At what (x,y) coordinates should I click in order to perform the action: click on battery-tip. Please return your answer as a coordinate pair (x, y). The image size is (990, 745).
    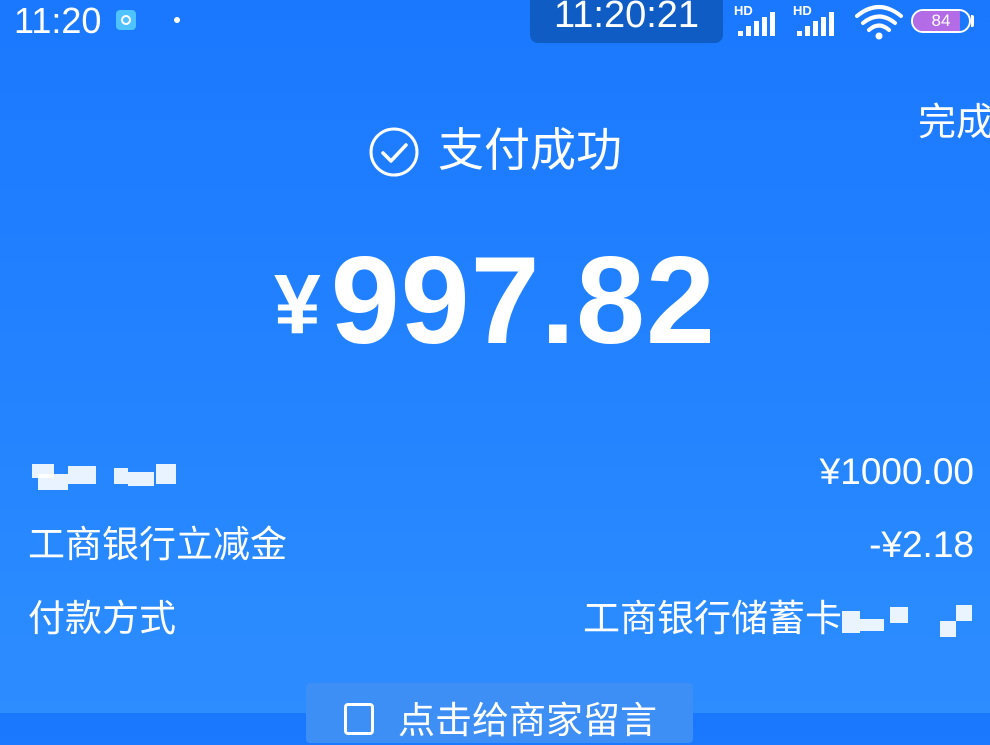
    Looking at the image, I should click on (972, 21).